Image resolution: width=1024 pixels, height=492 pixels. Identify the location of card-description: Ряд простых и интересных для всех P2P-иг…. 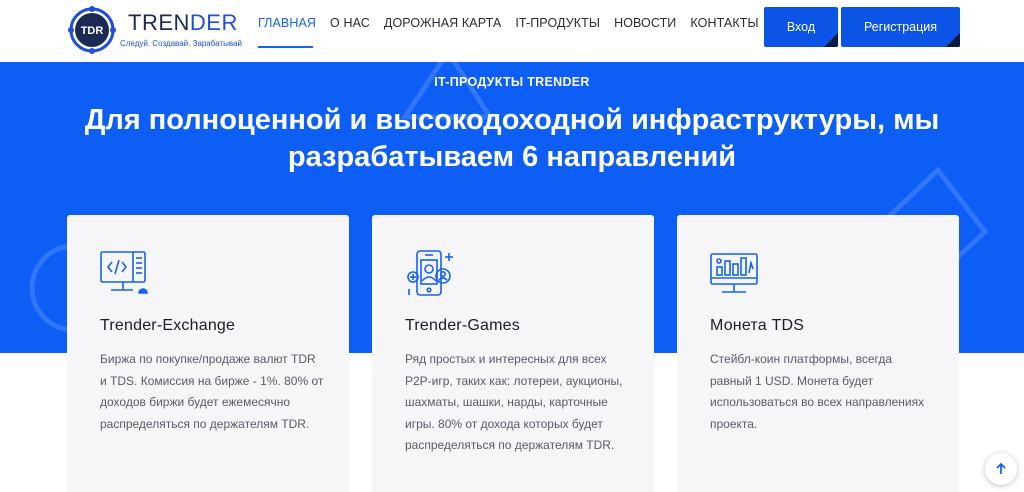
(514, 402).